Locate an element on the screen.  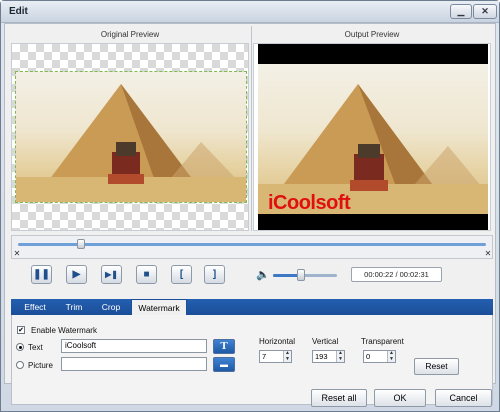
original-video-frame is located at coordinates (131, 137).